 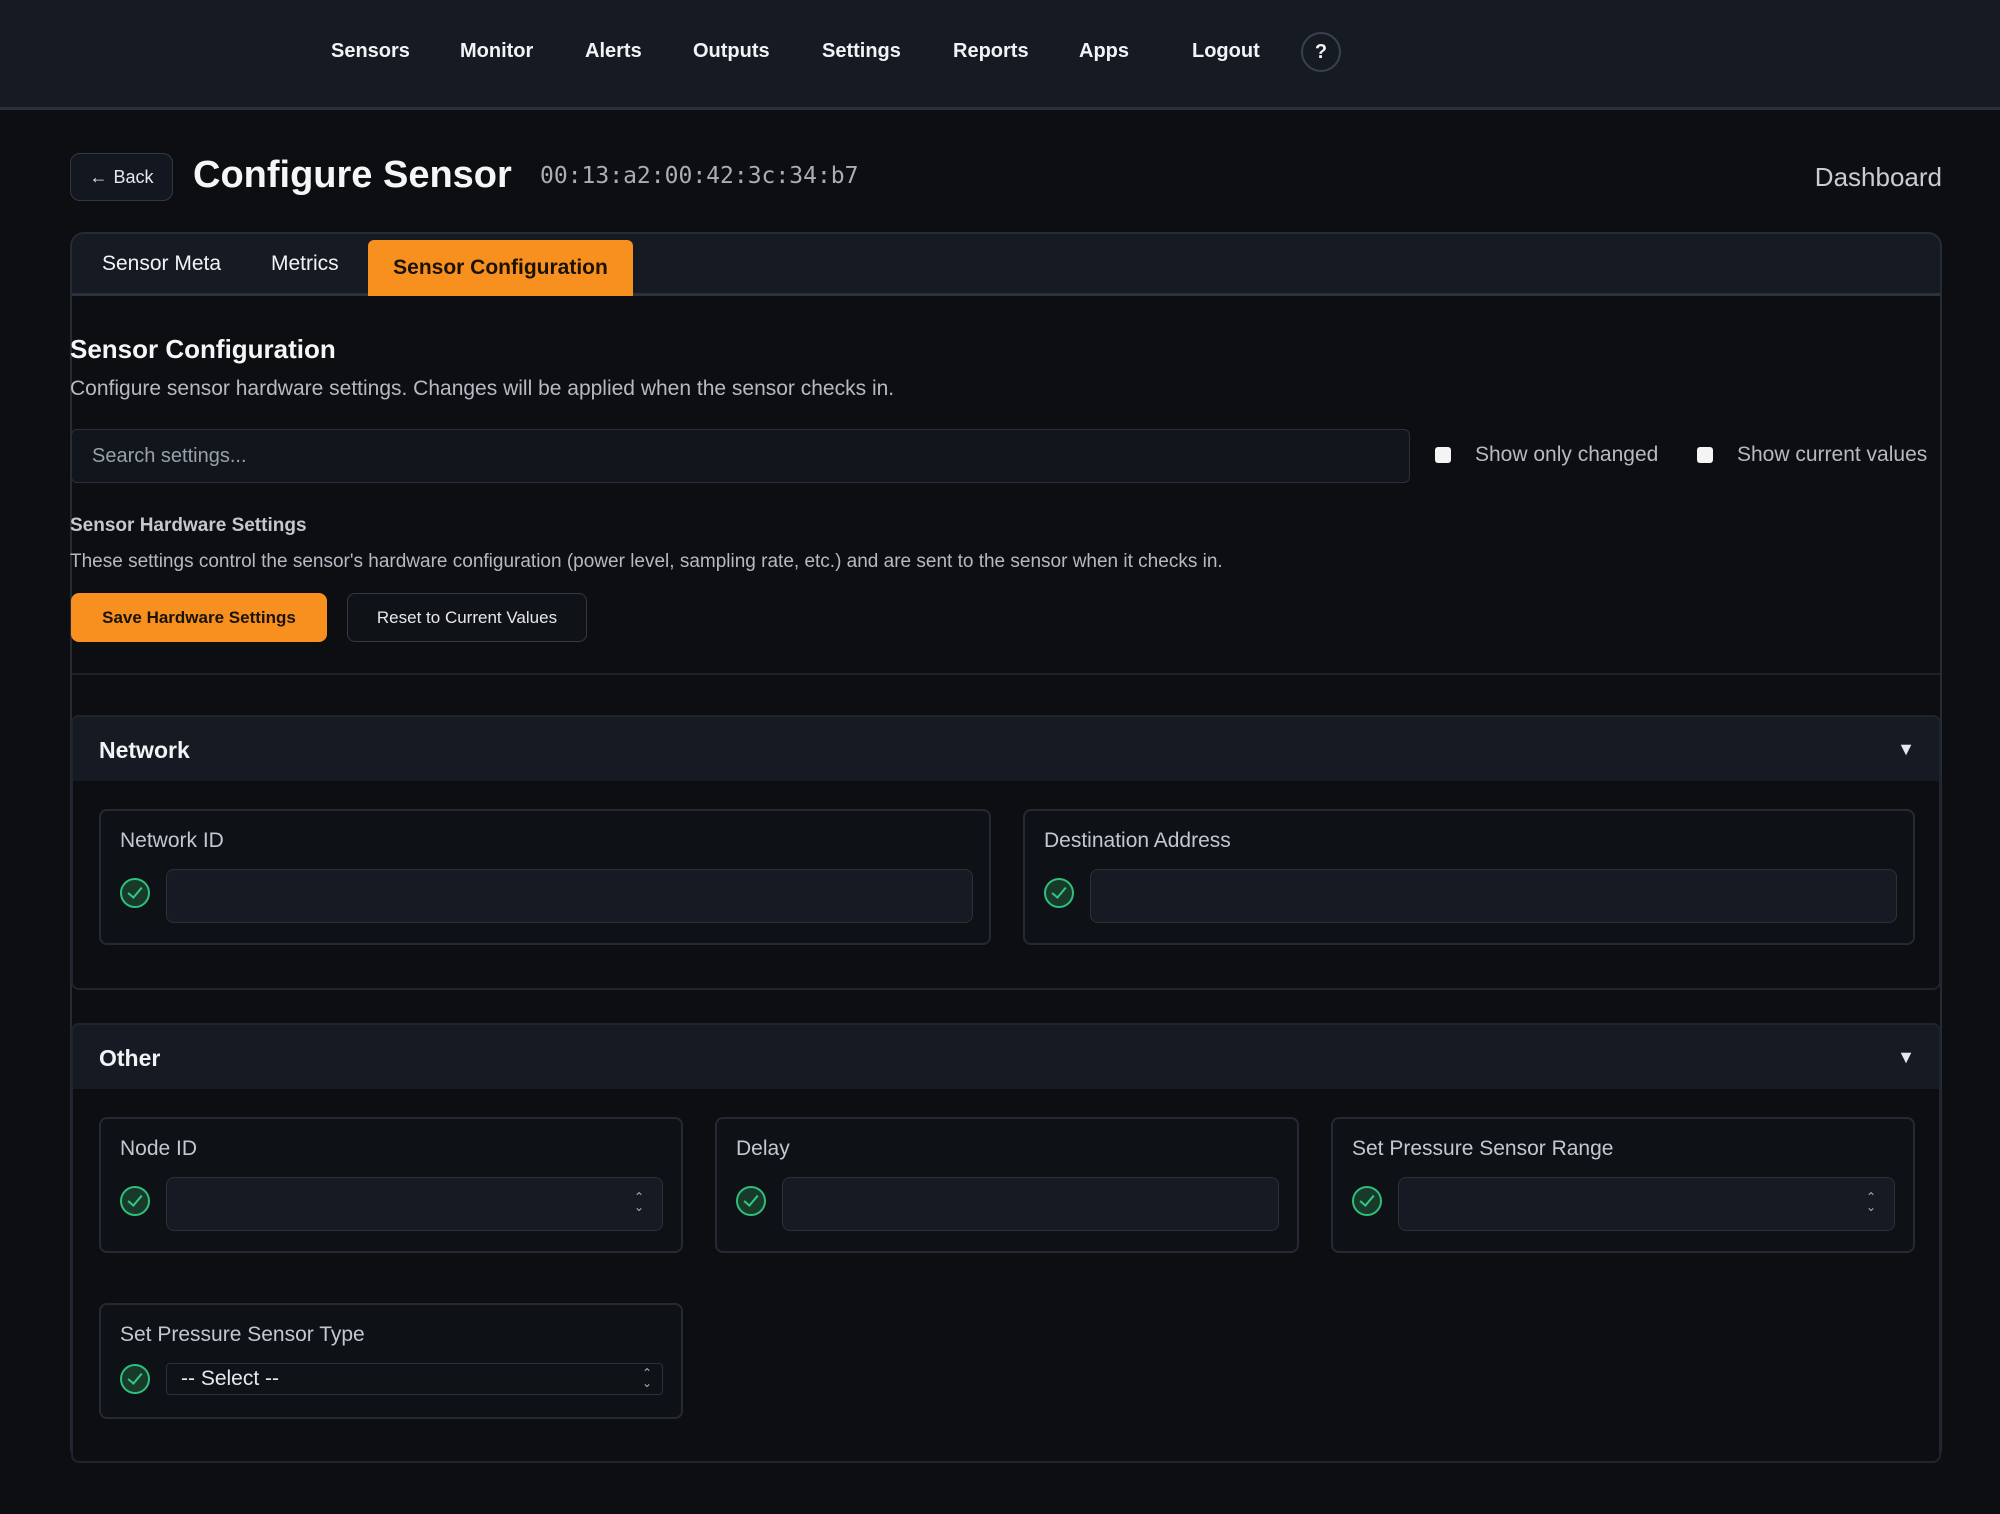 What do you see at coordinates (1321, 52) in the screenshot?
I see `help-button: ?` at bounding box center [1321, 52].